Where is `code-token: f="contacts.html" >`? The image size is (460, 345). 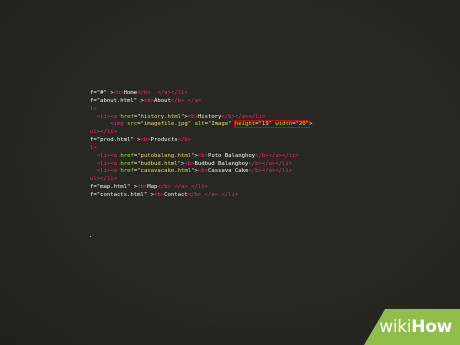 code-token: f="contacts.html" > is located at coordinates (122, 194).